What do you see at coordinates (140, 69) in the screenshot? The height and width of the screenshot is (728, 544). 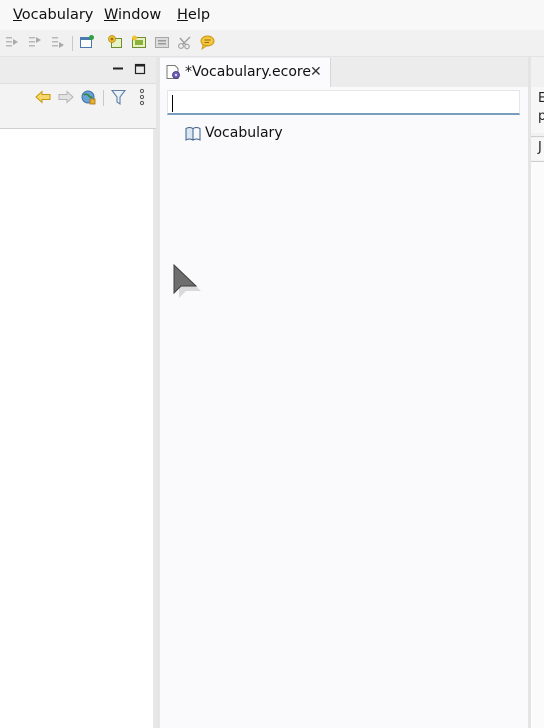 I see `maximize-icon` at bounding box center [140, 69].